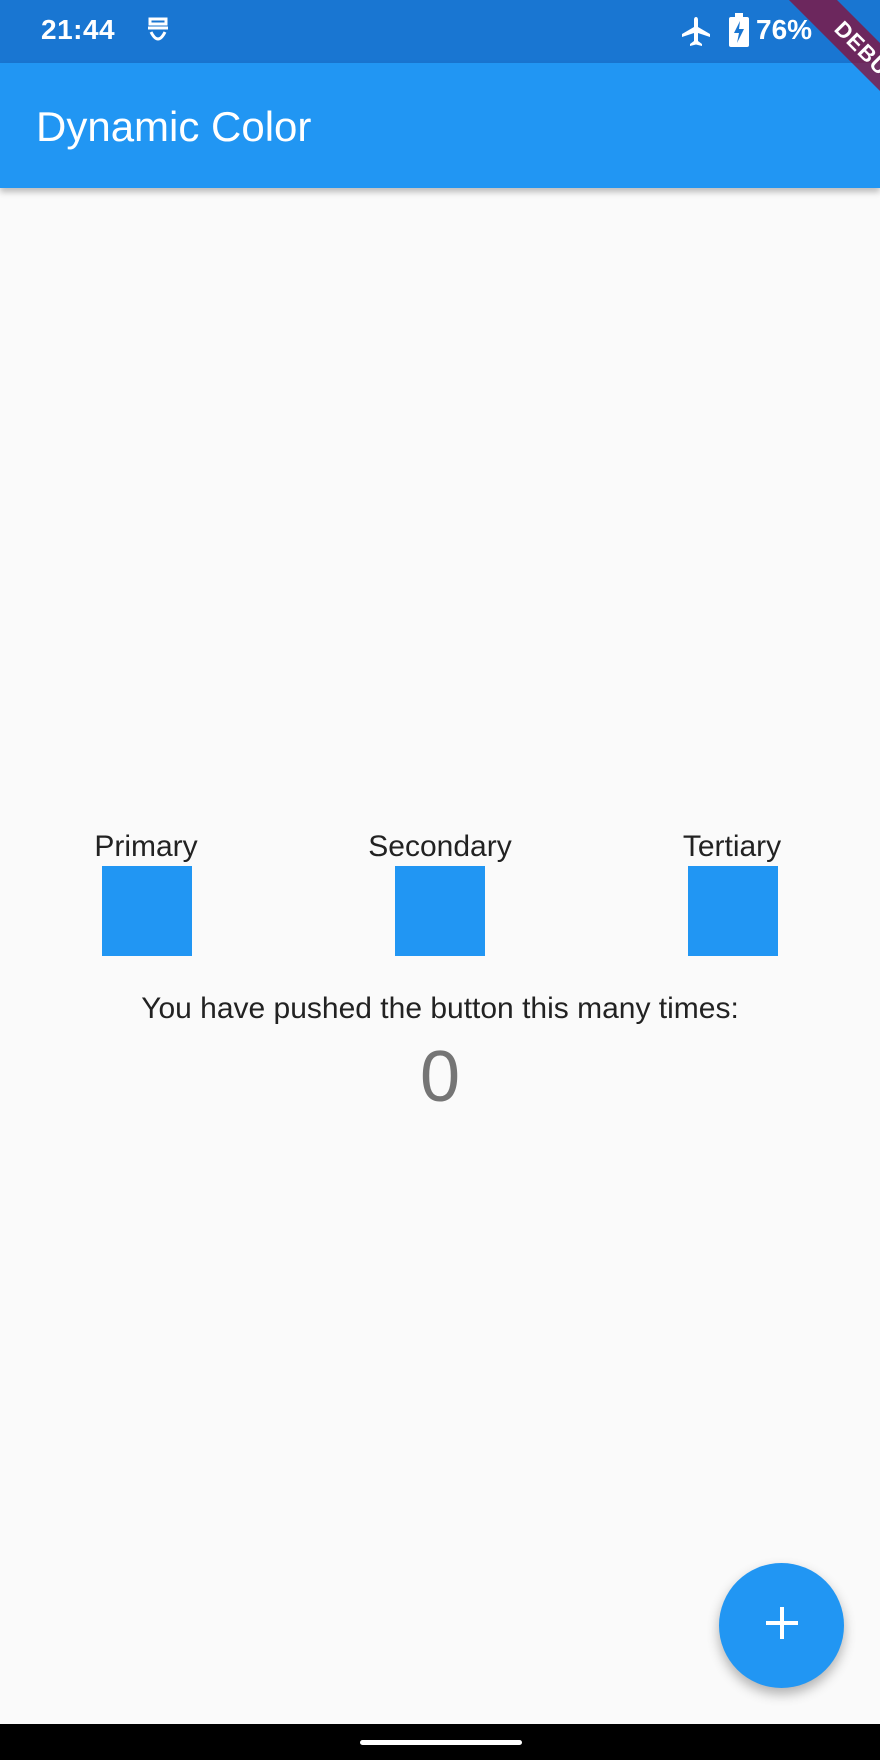  Describe the element at coordinates (440, 911) in the screenshot. I see `swatch-box-secondary` at that location.